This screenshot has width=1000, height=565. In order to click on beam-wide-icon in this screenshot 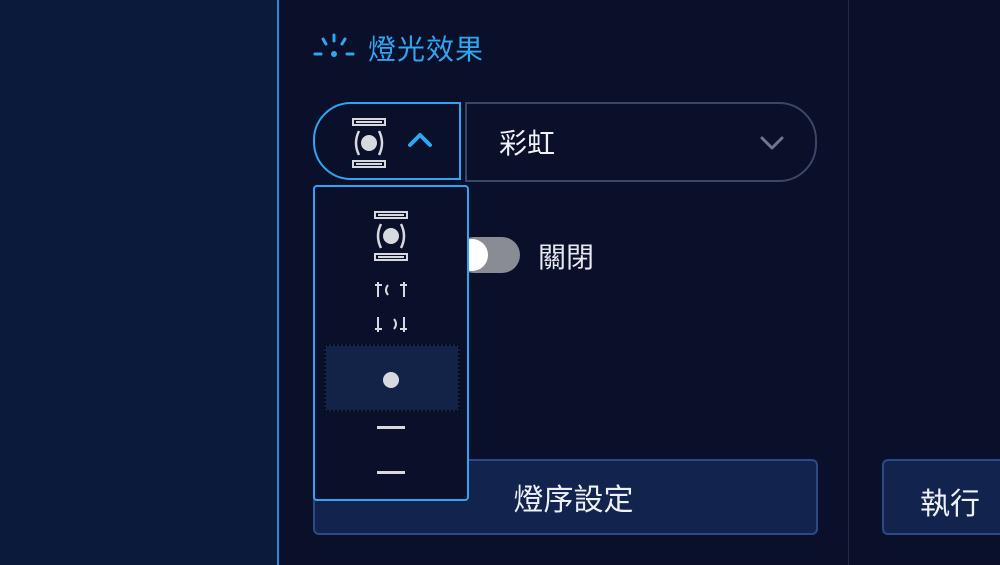, I will do `click(391, 307)`.